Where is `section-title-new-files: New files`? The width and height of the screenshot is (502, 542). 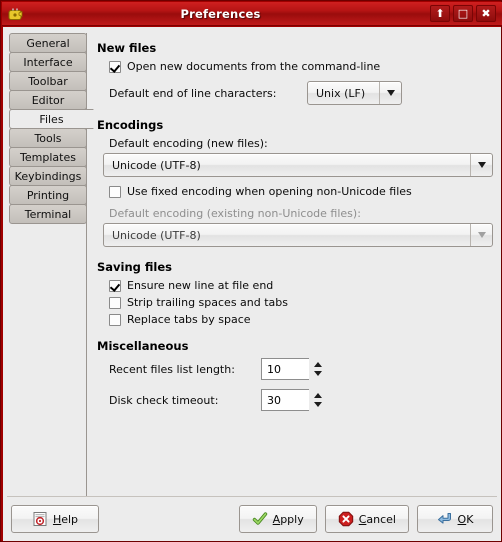 section-title-new-files: New files is located at coordinates (127, 48).